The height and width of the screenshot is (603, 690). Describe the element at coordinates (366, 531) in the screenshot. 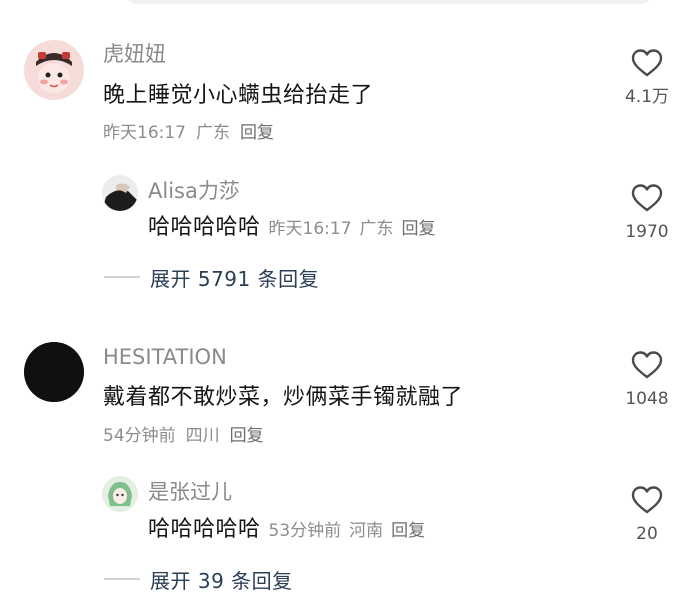

I see `reply-location: 河南` at that location.